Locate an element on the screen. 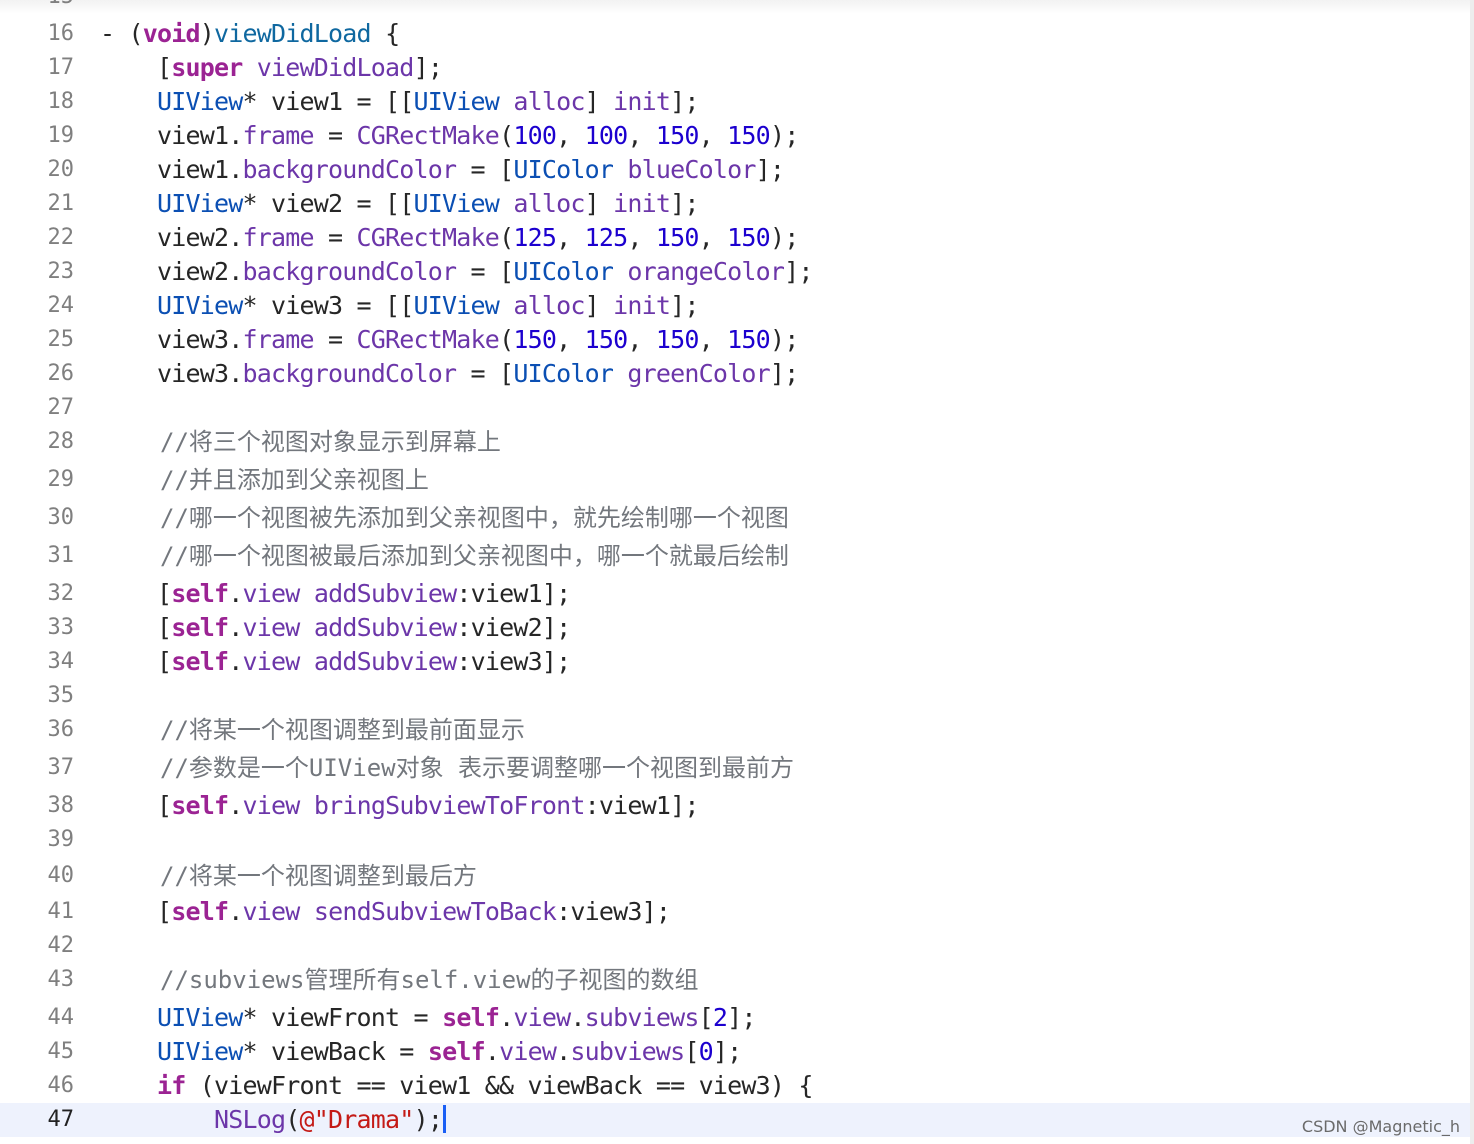 This screenshot has height=1144, width=1474. line-number: 32 is located at coordinates (37, 593).